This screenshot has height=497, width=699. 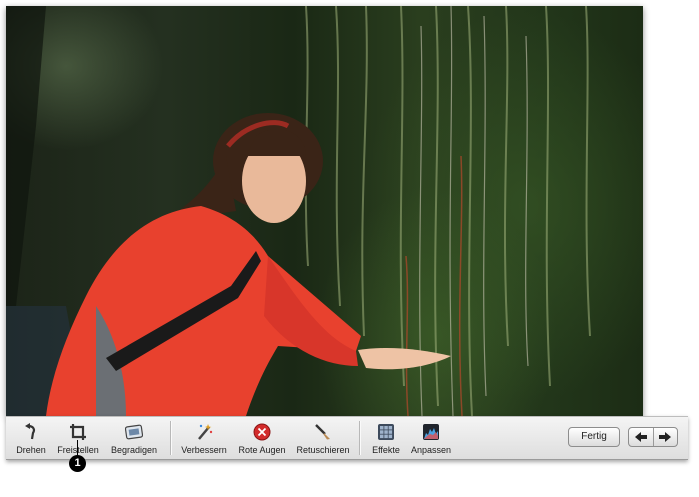 I want to click on effects-button: Effekte, so click(x=386, y=438).